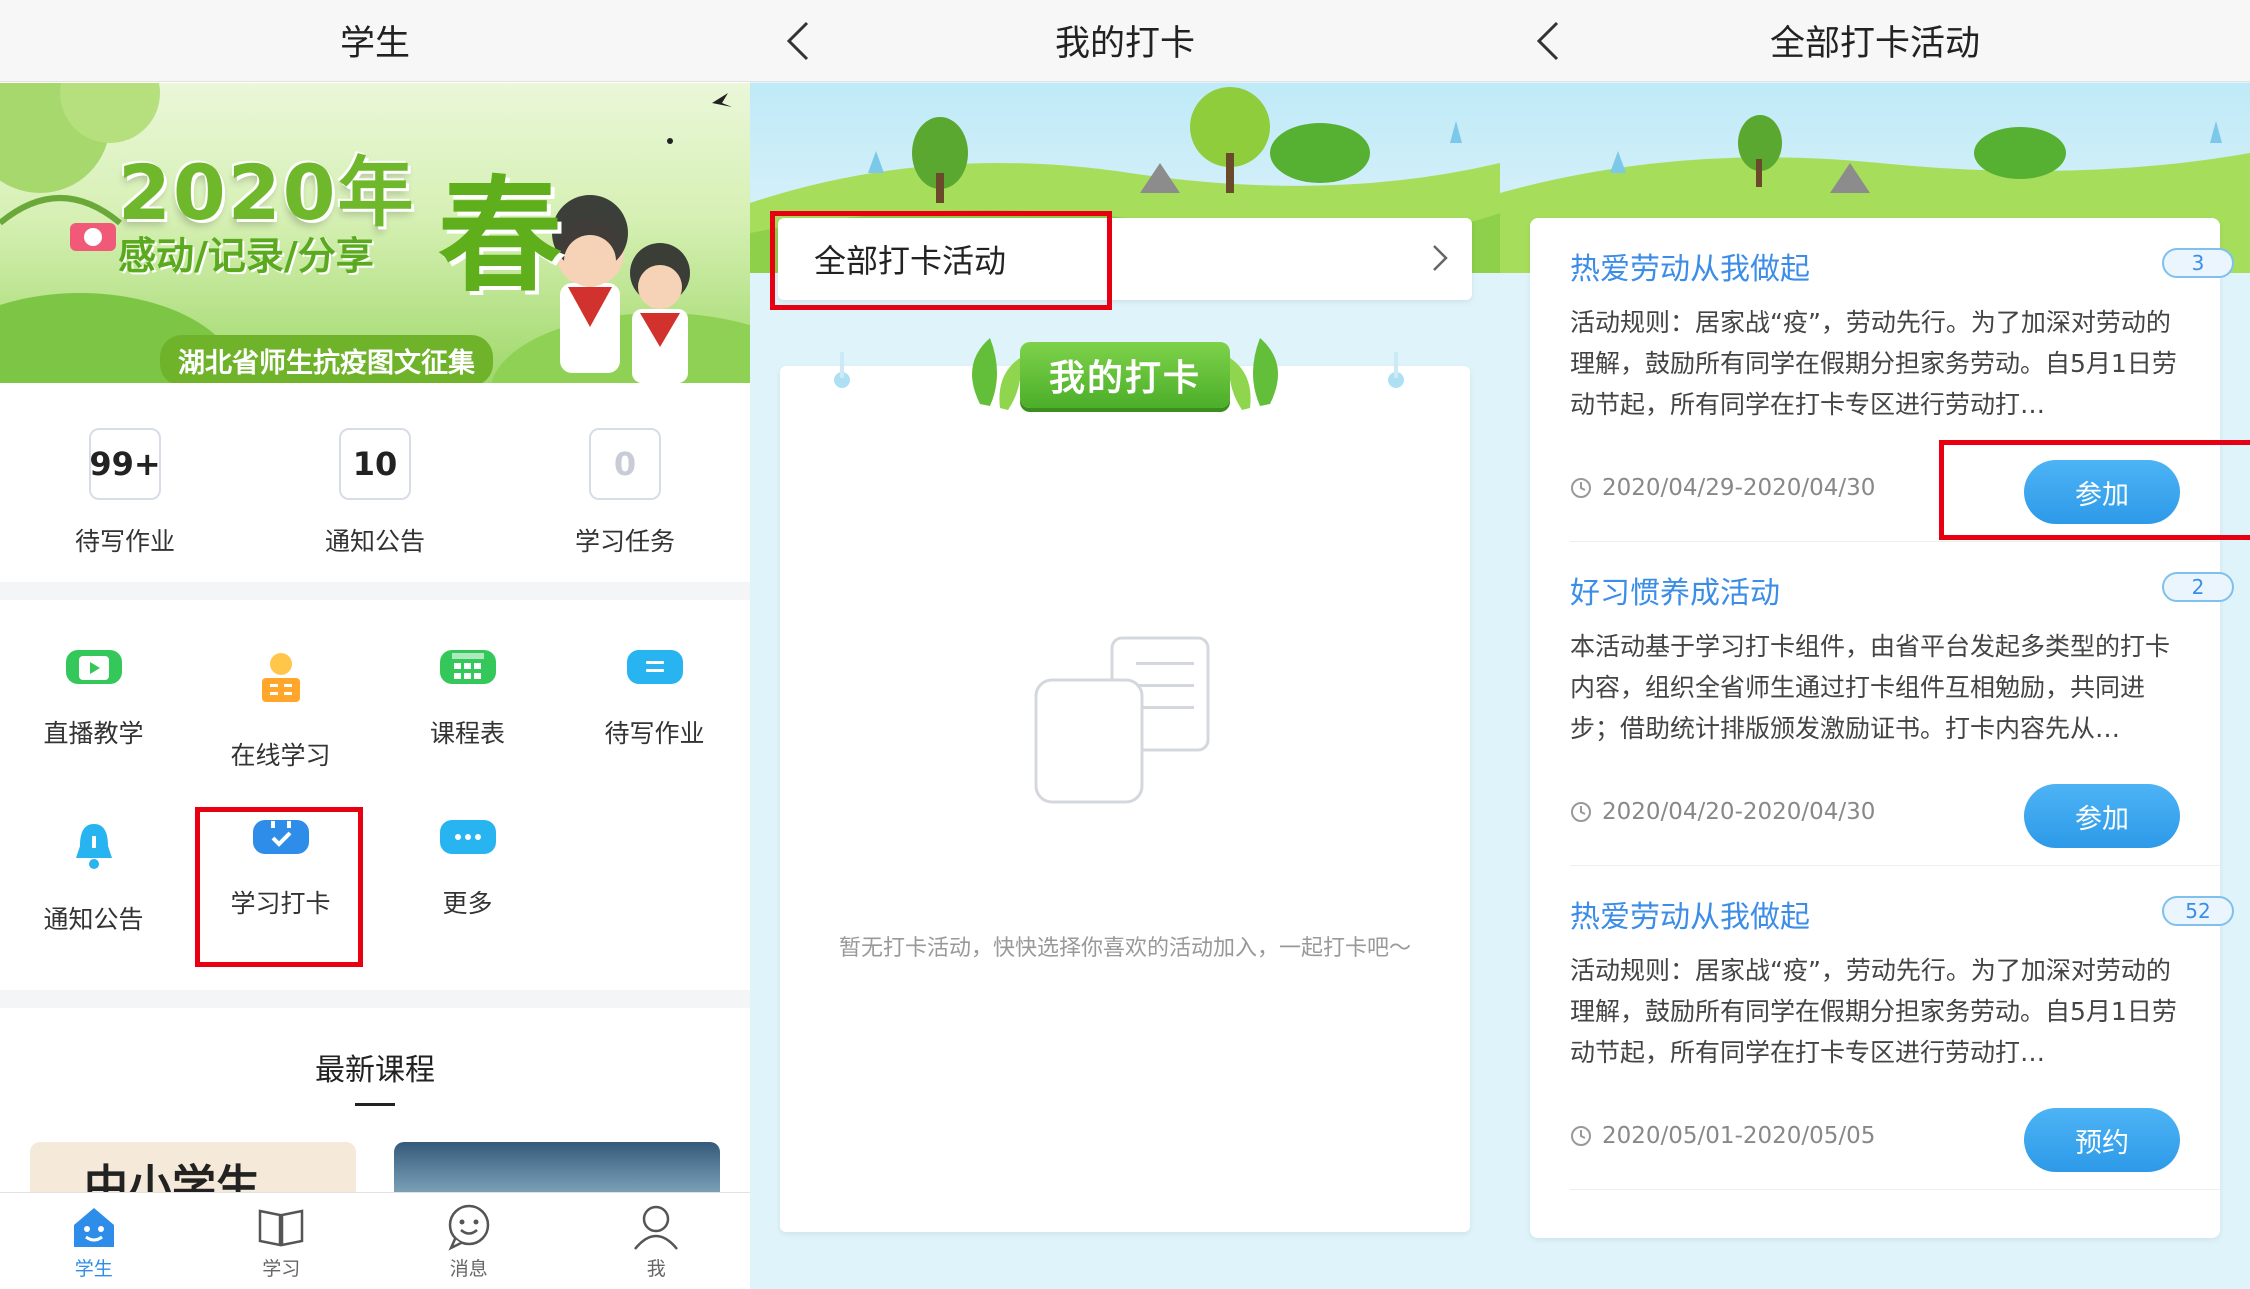 Image resolution: width=2250 pixels, height=1289 pixels. I want to click on banner-subtitle: 感动/记录/分享, so click(246, 256).